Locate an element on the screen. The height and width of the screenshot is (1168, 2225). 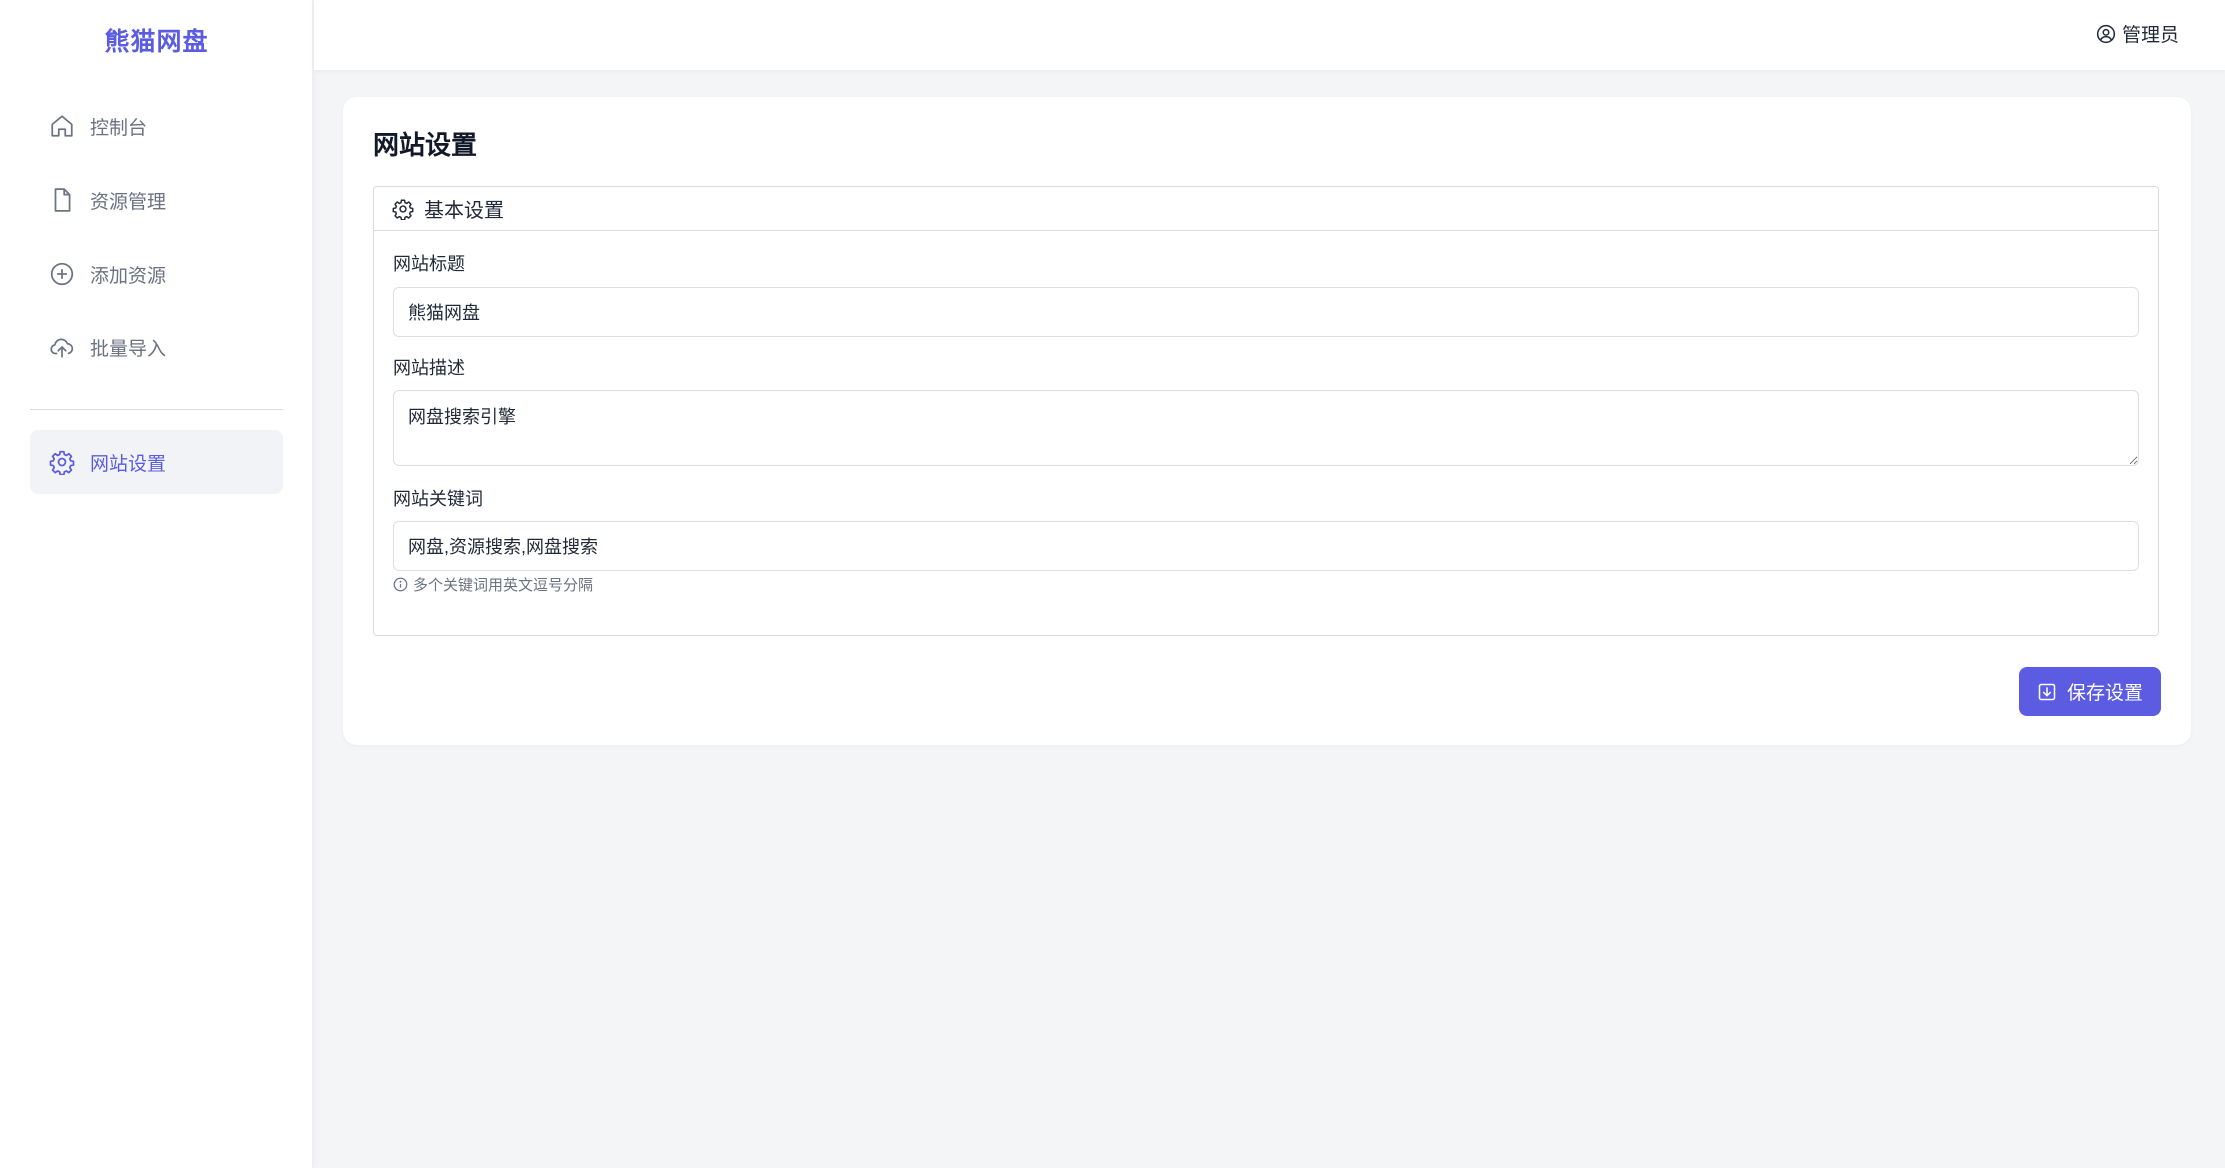
site-keywords-input is located at coordinates (1266, 546).